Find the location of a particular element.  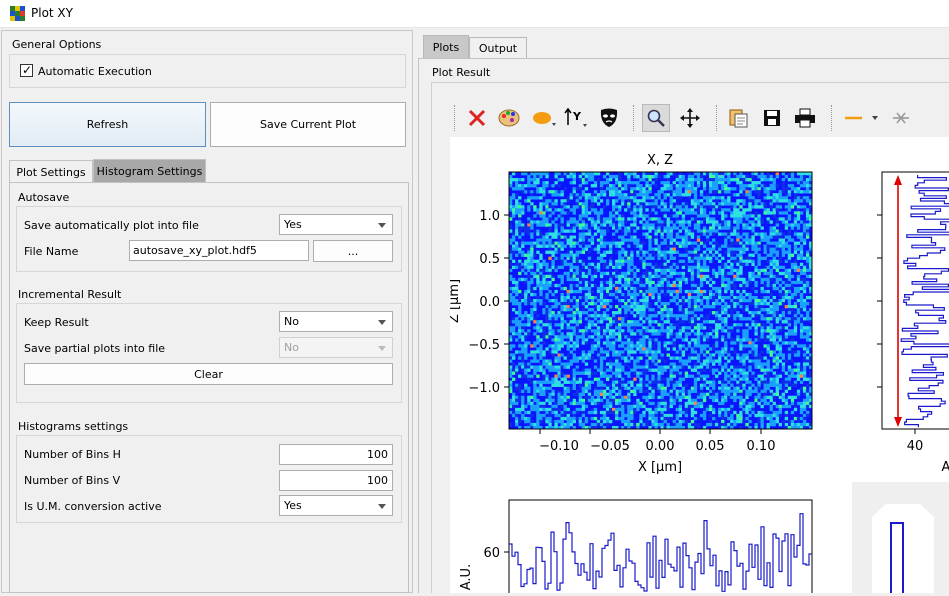

line-style-icon is located at coordinates (860, 118).